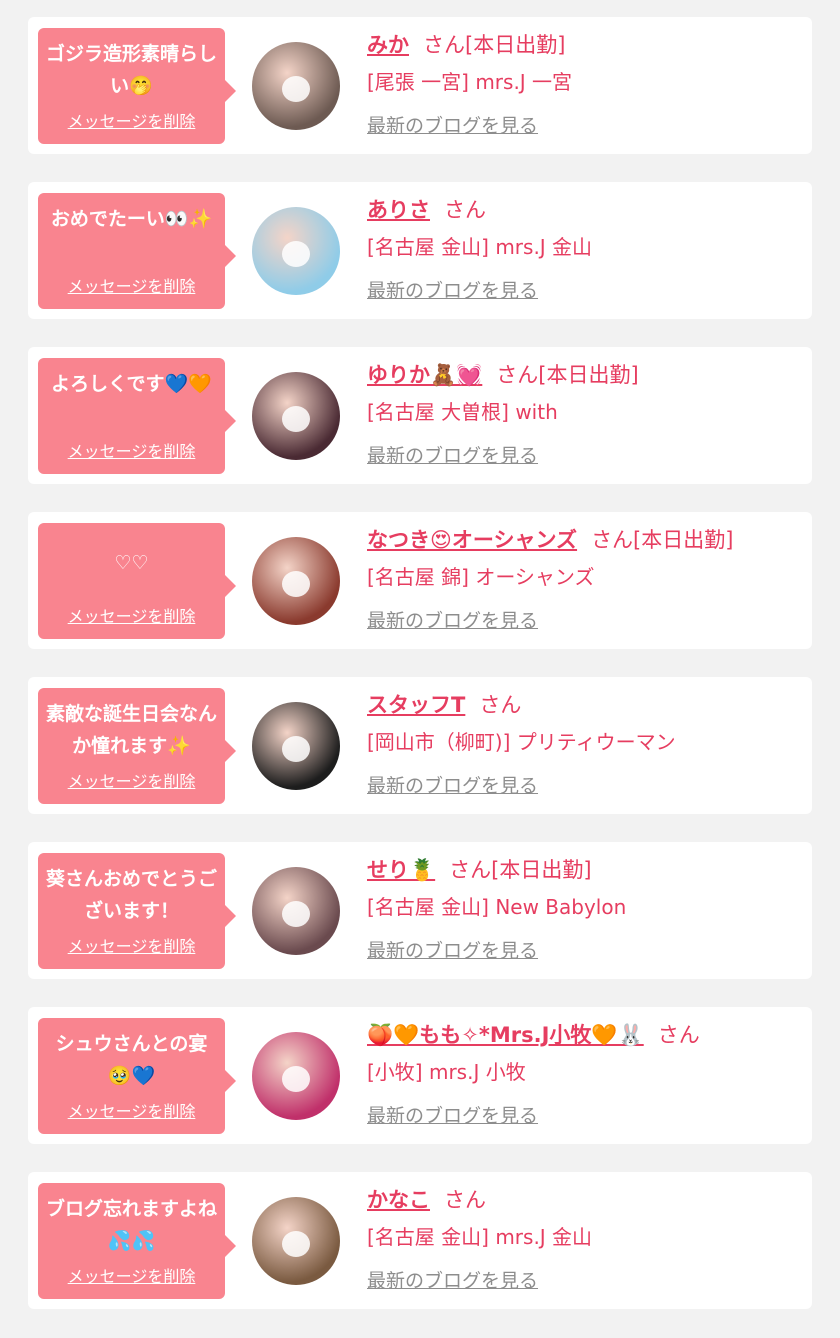  What do you see at coordinates (470, 82) in the screenshot?
I see `shop-label: [尾張 一宮] mrs.J 一宮` at bounding box center [470, 82].